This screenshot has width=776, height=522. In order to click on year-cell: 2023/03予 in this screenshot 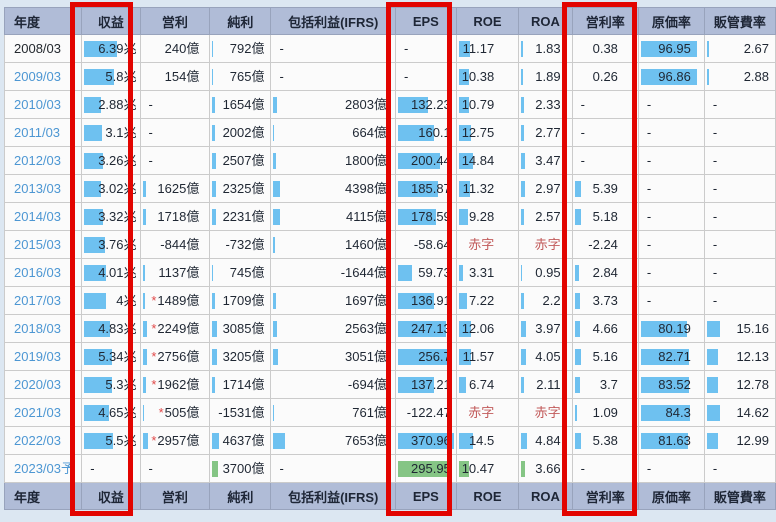, I will do `click(43, 468)`.